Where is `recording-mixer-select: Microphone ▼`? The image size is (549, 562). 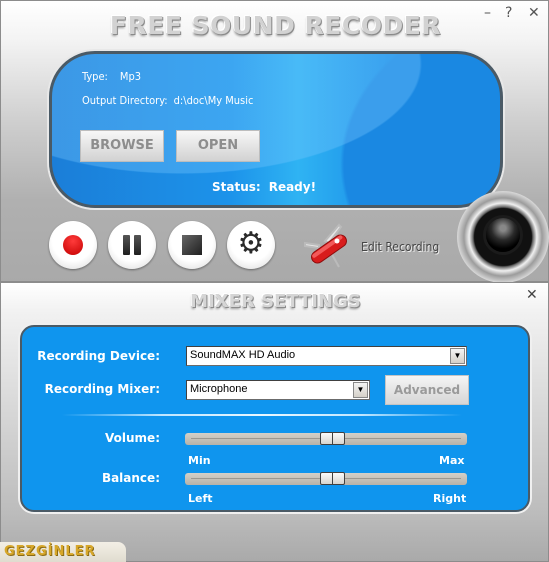
recording-mixer-select: Microphone ▼ is located at coordinates (278, 390).